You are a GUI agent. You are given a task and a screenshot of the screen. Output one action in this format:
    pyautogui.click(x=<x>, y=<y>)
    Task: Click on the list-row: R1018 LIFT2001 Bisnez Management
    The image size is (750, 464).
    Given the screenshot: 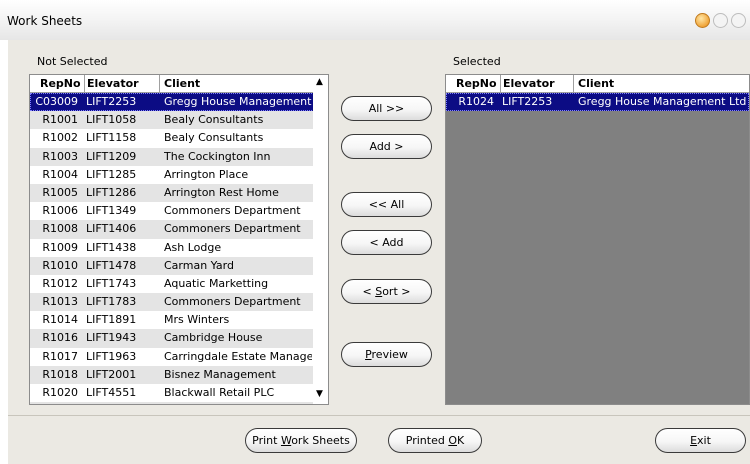 What is the action you would take?
    pyautogui.click(x=179, y=374)
    